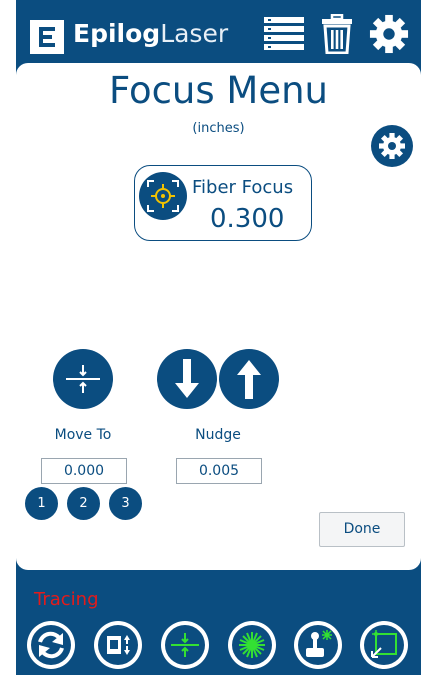 This screenshot has height=675, width=422. Describe the element at coordinates (185, 645) in the screenshot. I see `focus-move-icon` at that location.